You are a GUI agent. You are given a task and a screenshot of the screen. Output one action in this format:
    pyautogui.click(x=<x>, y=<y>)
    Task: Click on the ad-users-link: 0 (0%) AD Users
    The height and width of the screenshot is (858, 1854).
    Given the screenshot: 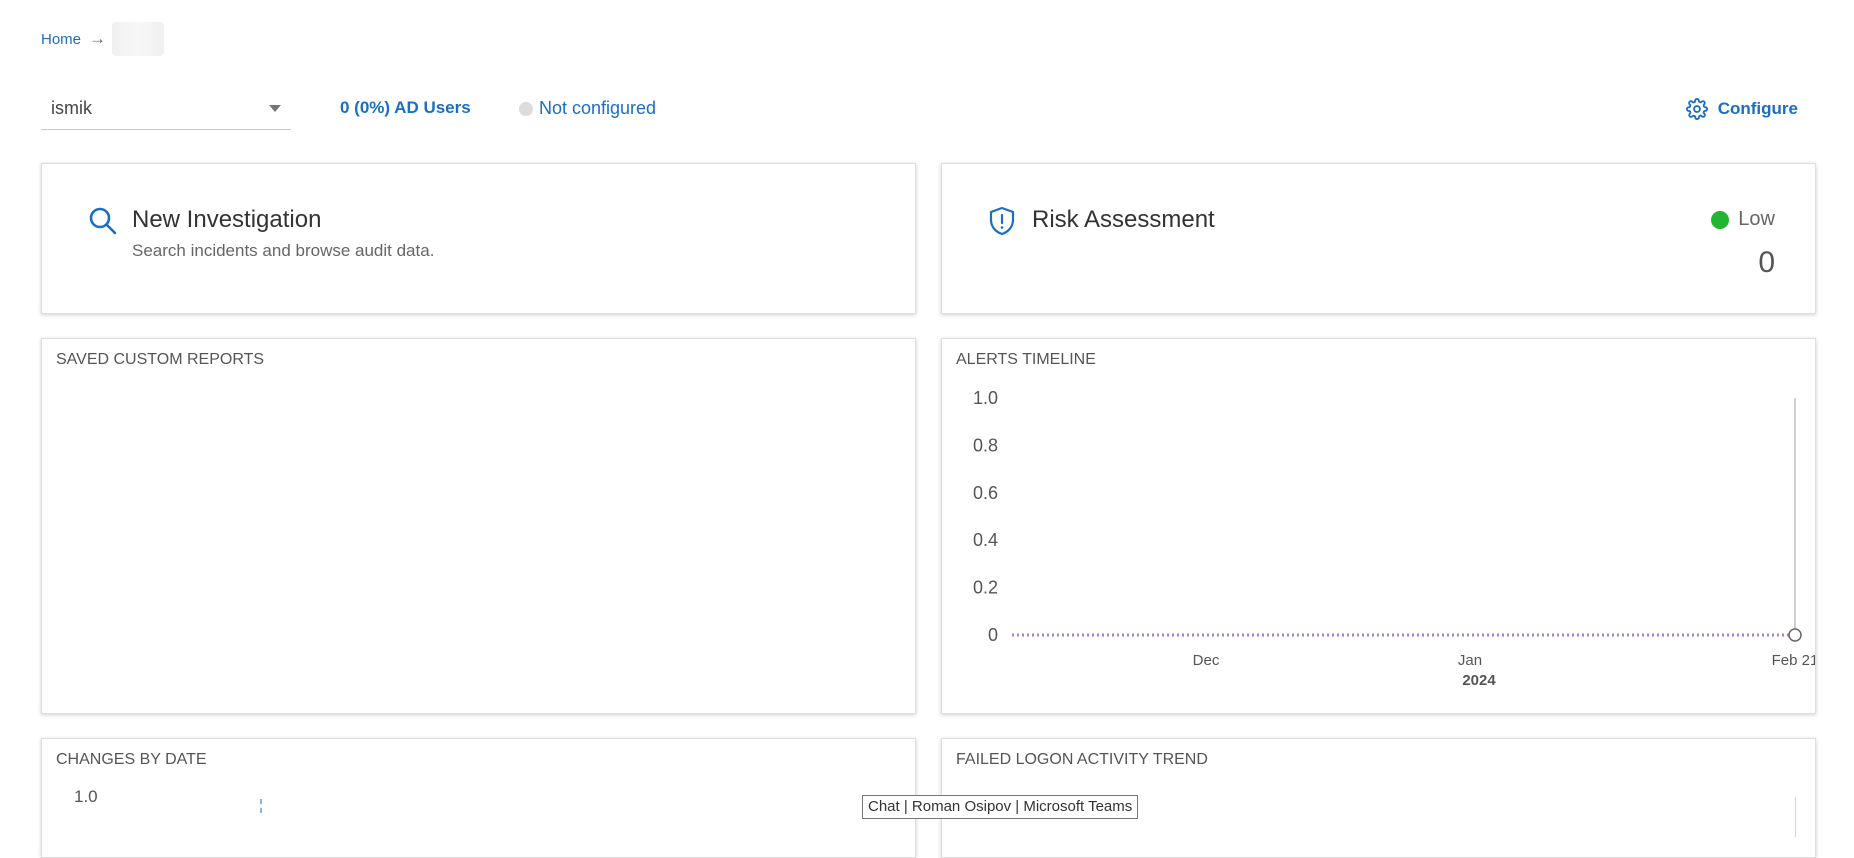 What is the action you would take?
    pyautogui.click(x=405, y=108)
    